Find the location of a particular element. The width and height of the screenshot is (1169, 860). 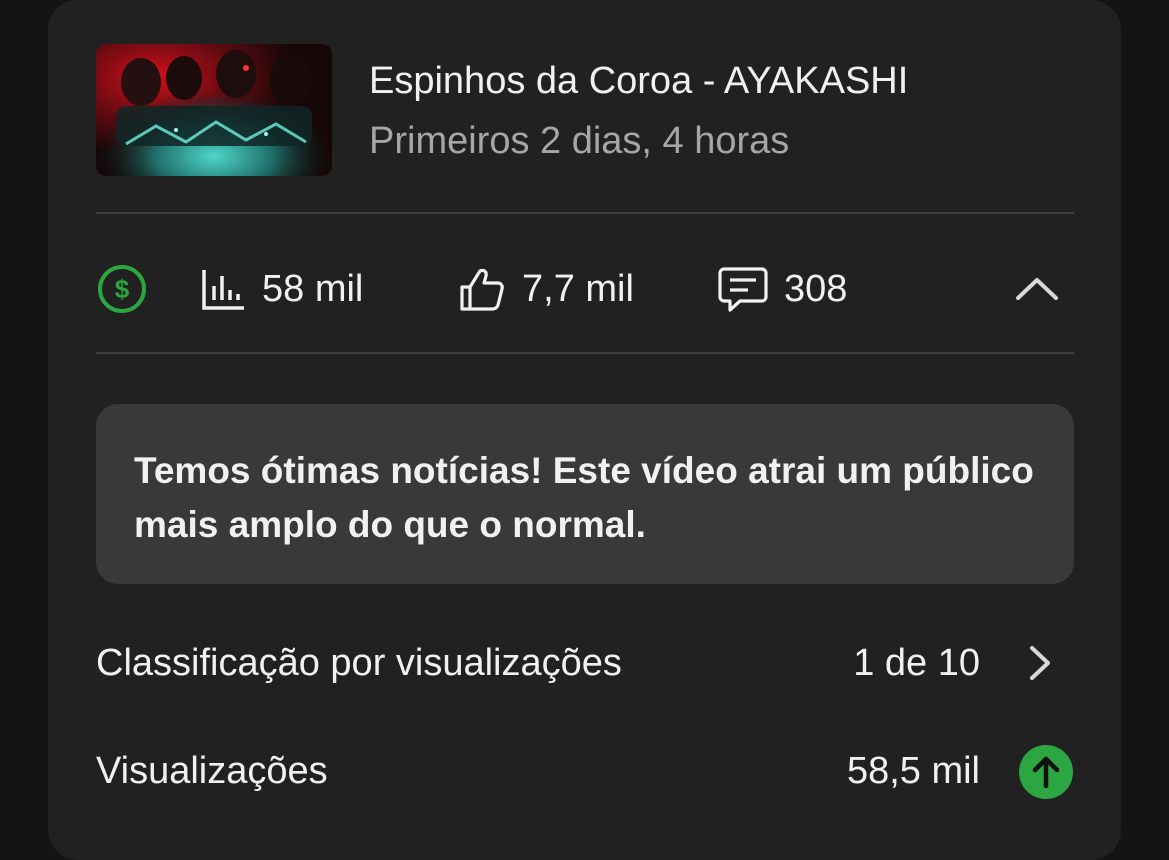

dollar-circle-icon: $ is located at coordinates (122, 289).